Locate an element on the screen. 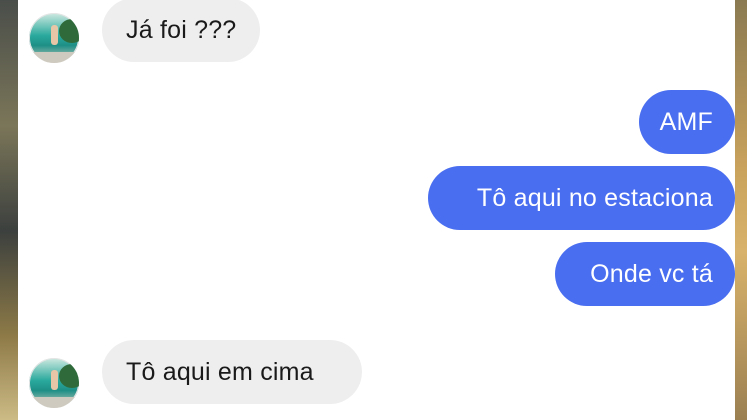 This screenshot has height=420, width=747. message-bubble-outgoing: Tô aqui no estaciona is located at coordinates (581, 198).